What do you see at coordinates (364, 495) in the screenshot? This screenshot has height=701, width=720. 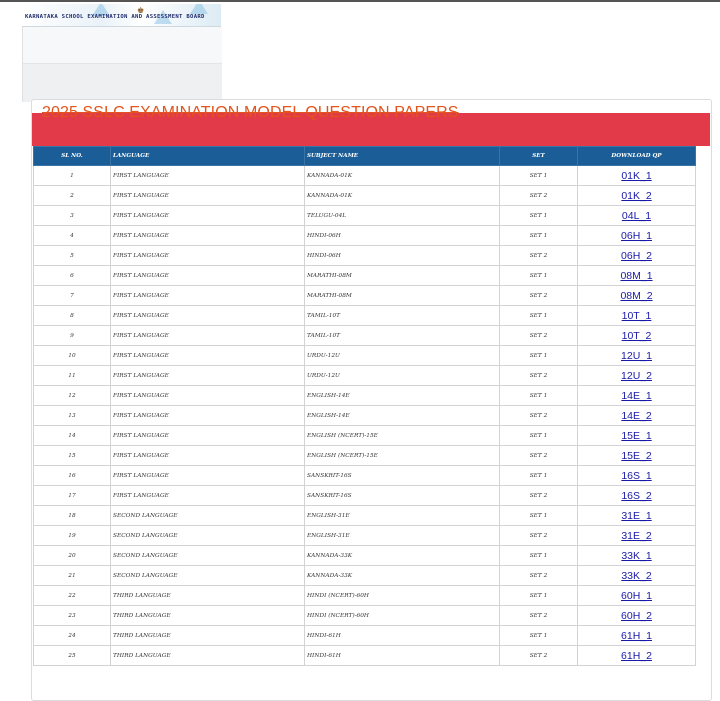 I see `table-row: 17 FIRST LANGUAGE SANSKRIT-16S SET 2 16S_2` at bounding box center [364, 495].